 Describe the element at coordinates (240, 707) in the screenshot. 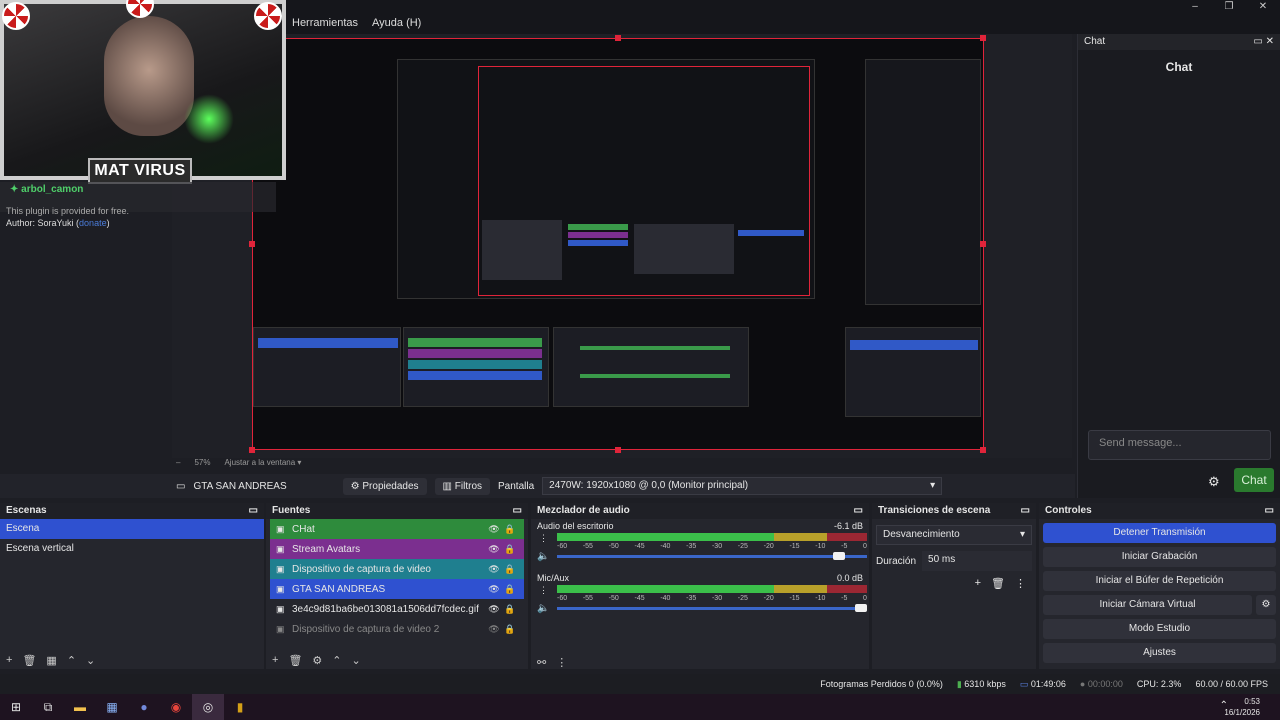

I see `app-icon: ▮` at that location.